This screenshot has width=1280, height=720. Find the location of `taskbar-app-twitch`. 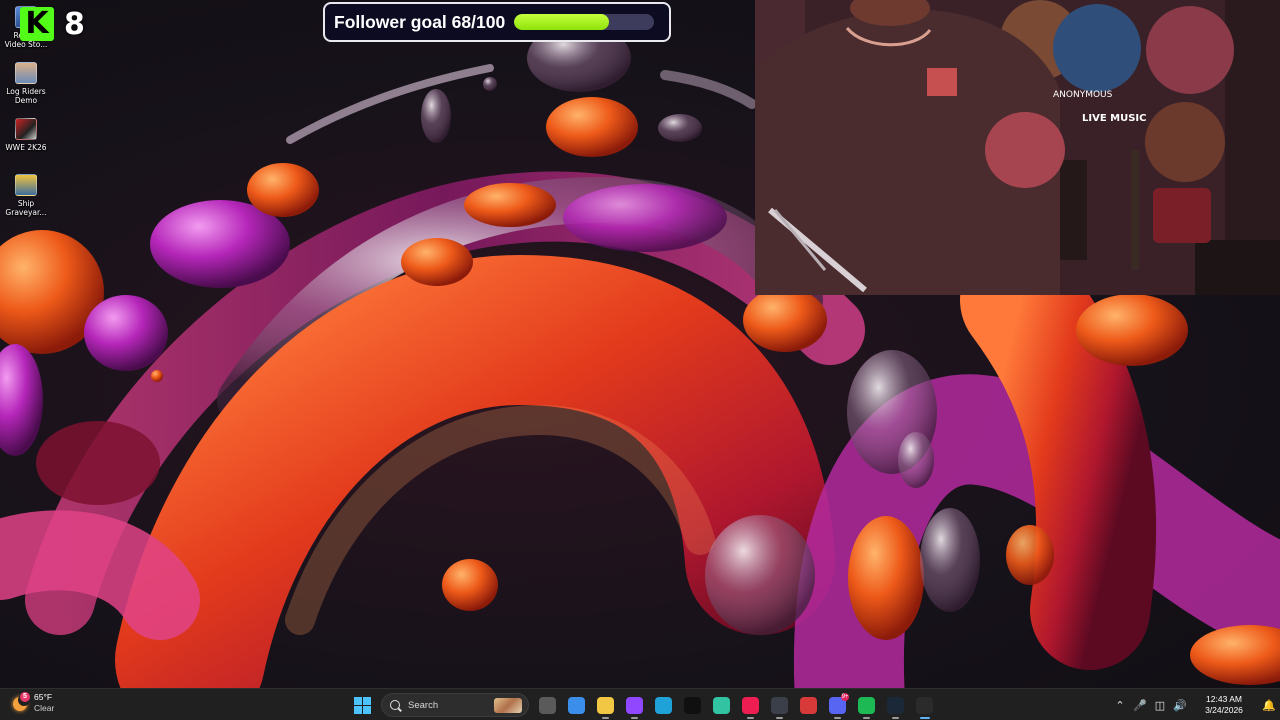

taskbar-app-twitch is located at coordinates (634, 704).